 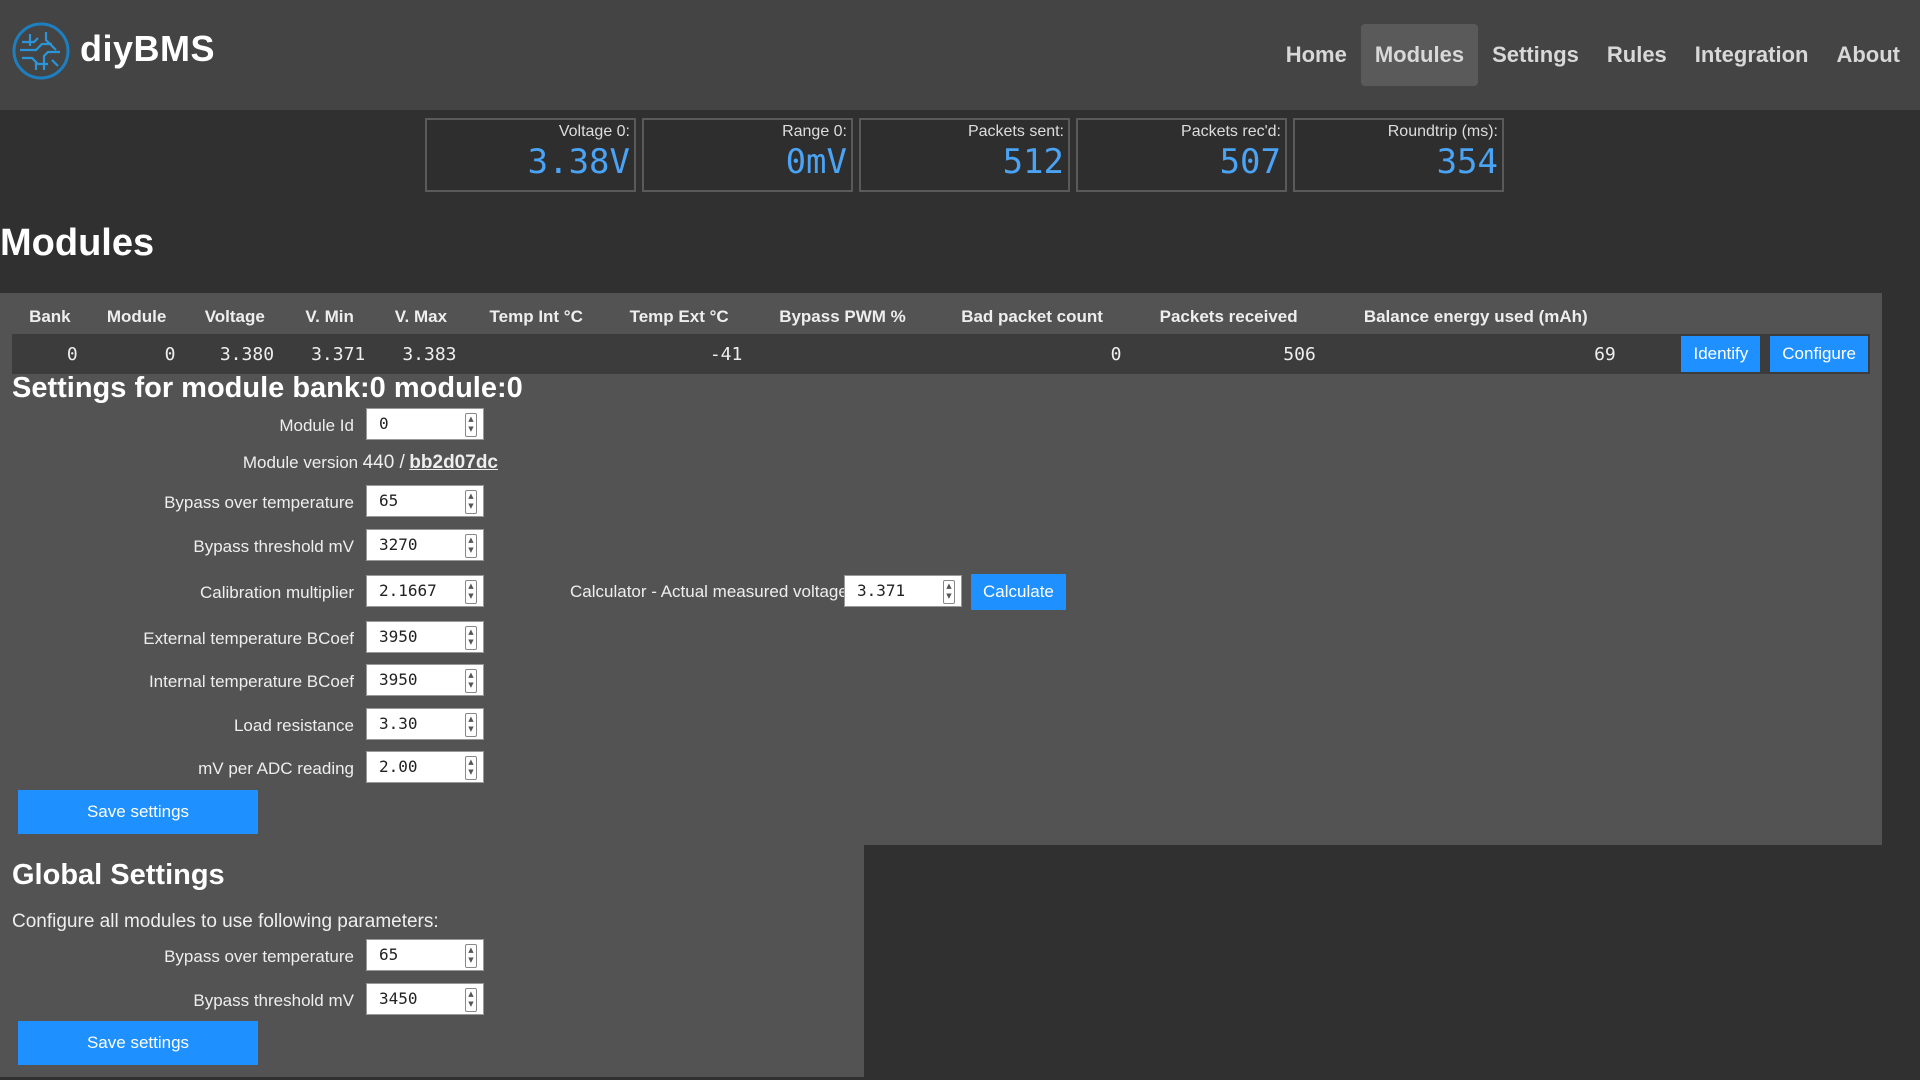 What do you see at coordinates (578, 162) in the screenshot?
I see `stat-value: 3.38V` at bounding box center [578, 162].